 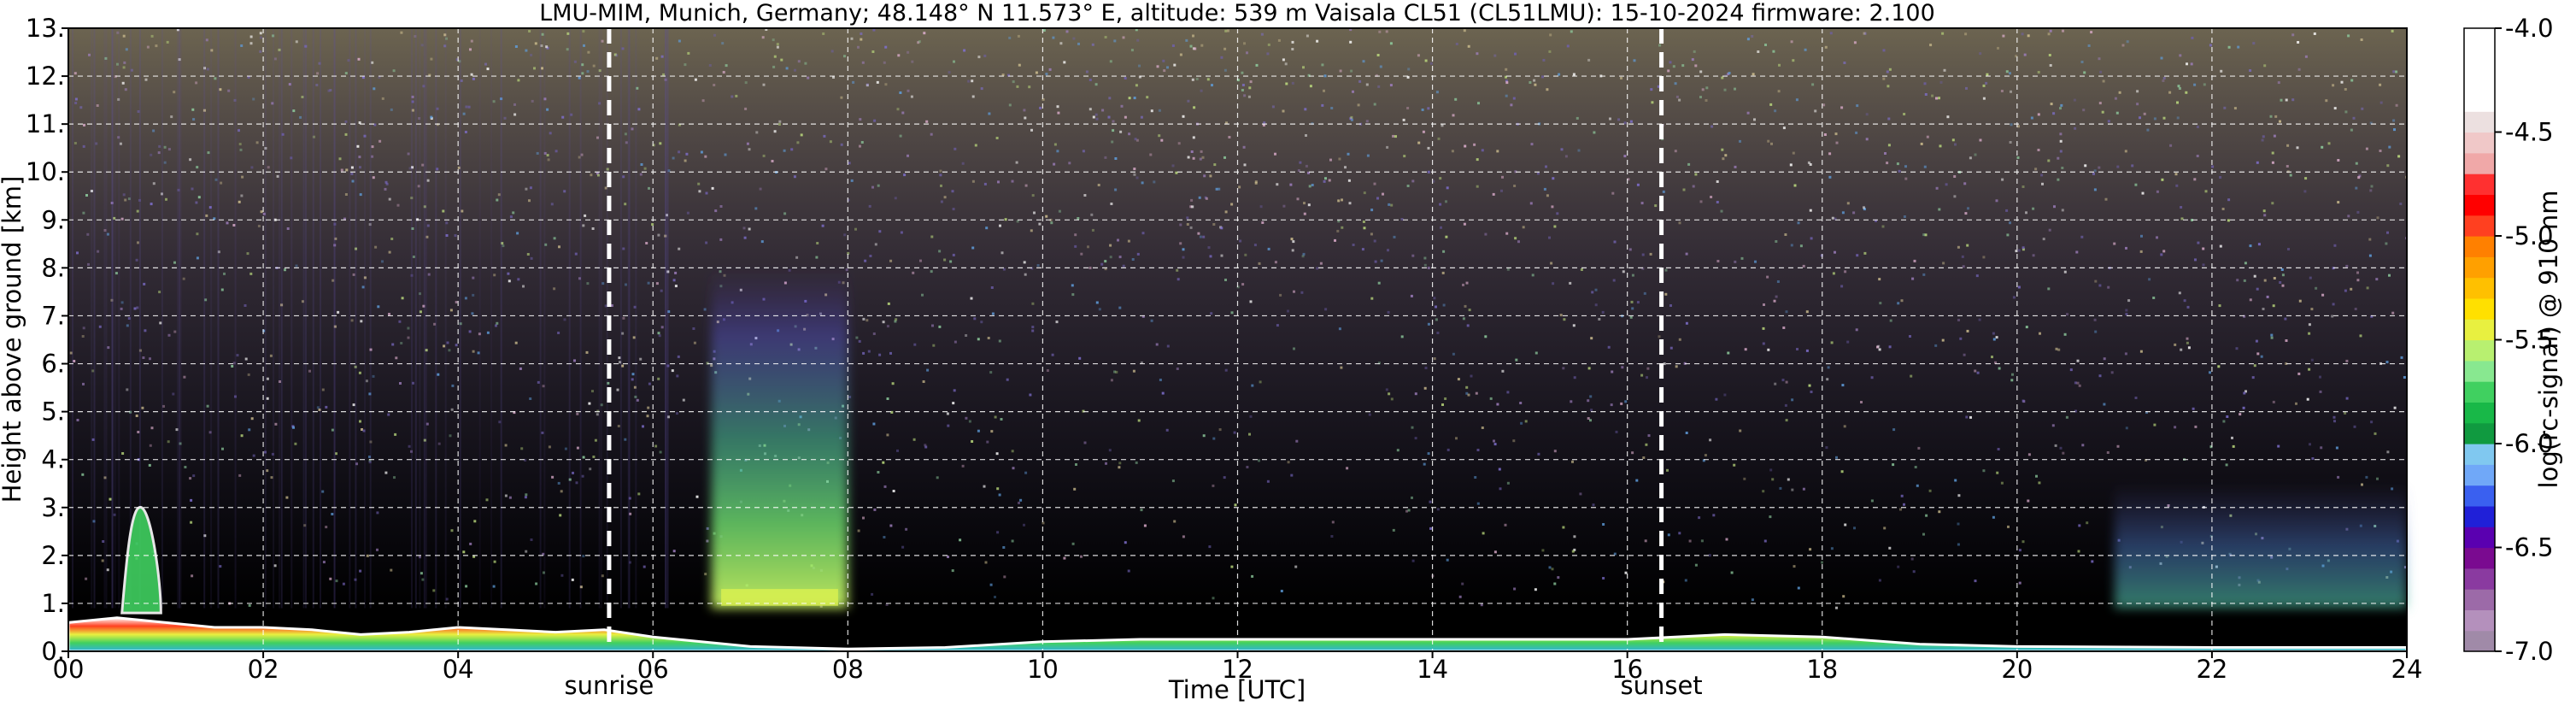 I want to click on colorbar-tick-label: -7.0, so click(x=2529, y=651).